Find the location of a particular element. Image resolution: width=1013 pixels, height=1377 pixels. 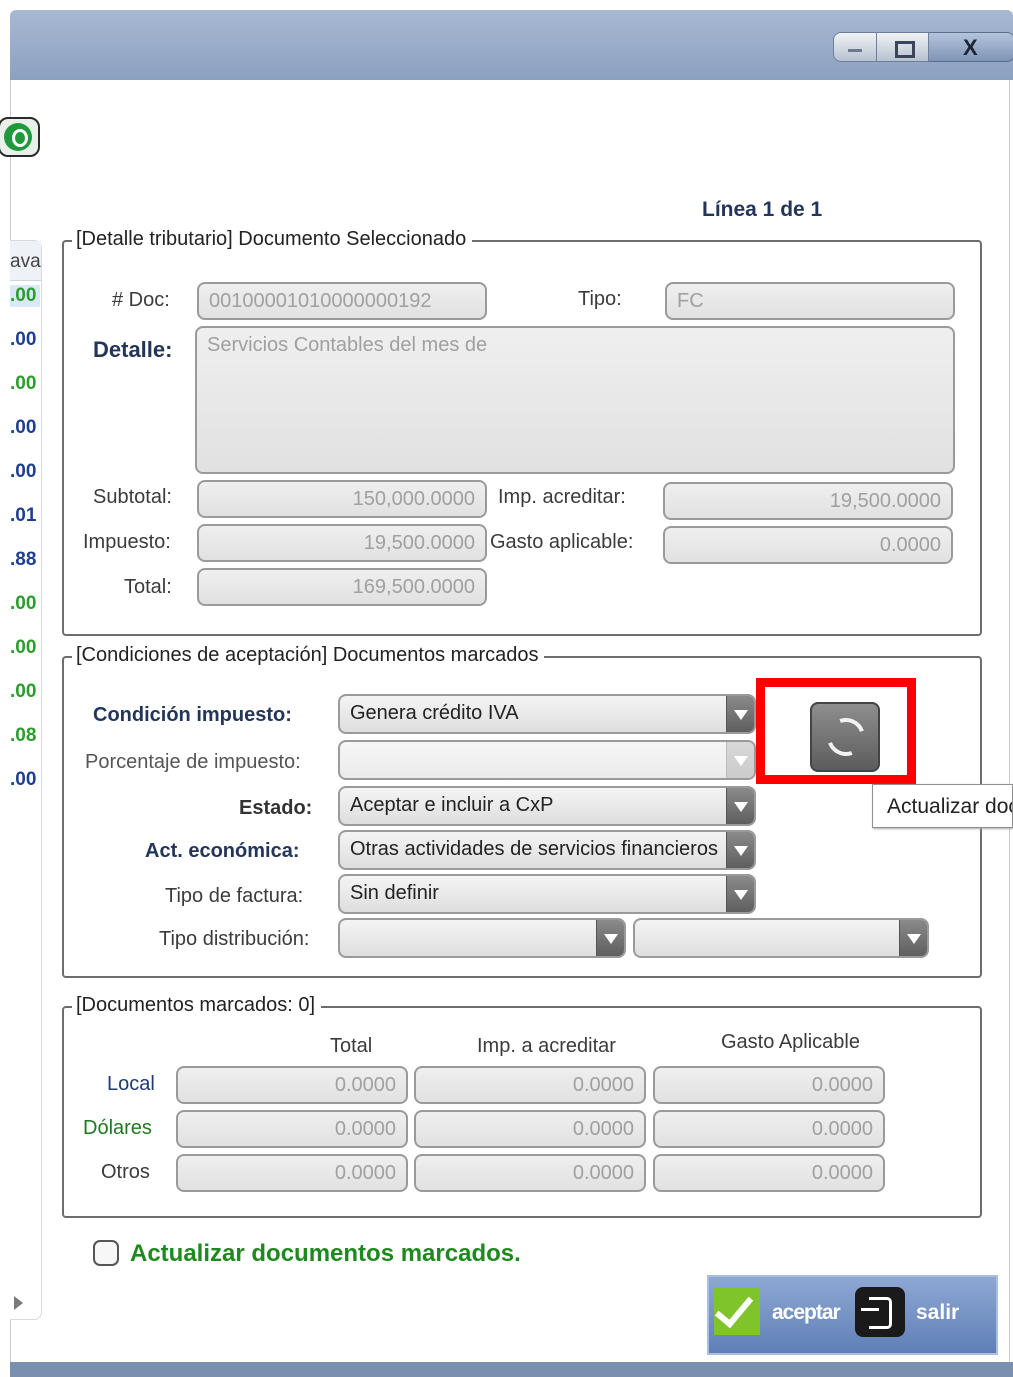

col-imp-header: Imp. a acreditar is located at coordinates (546, 1046).